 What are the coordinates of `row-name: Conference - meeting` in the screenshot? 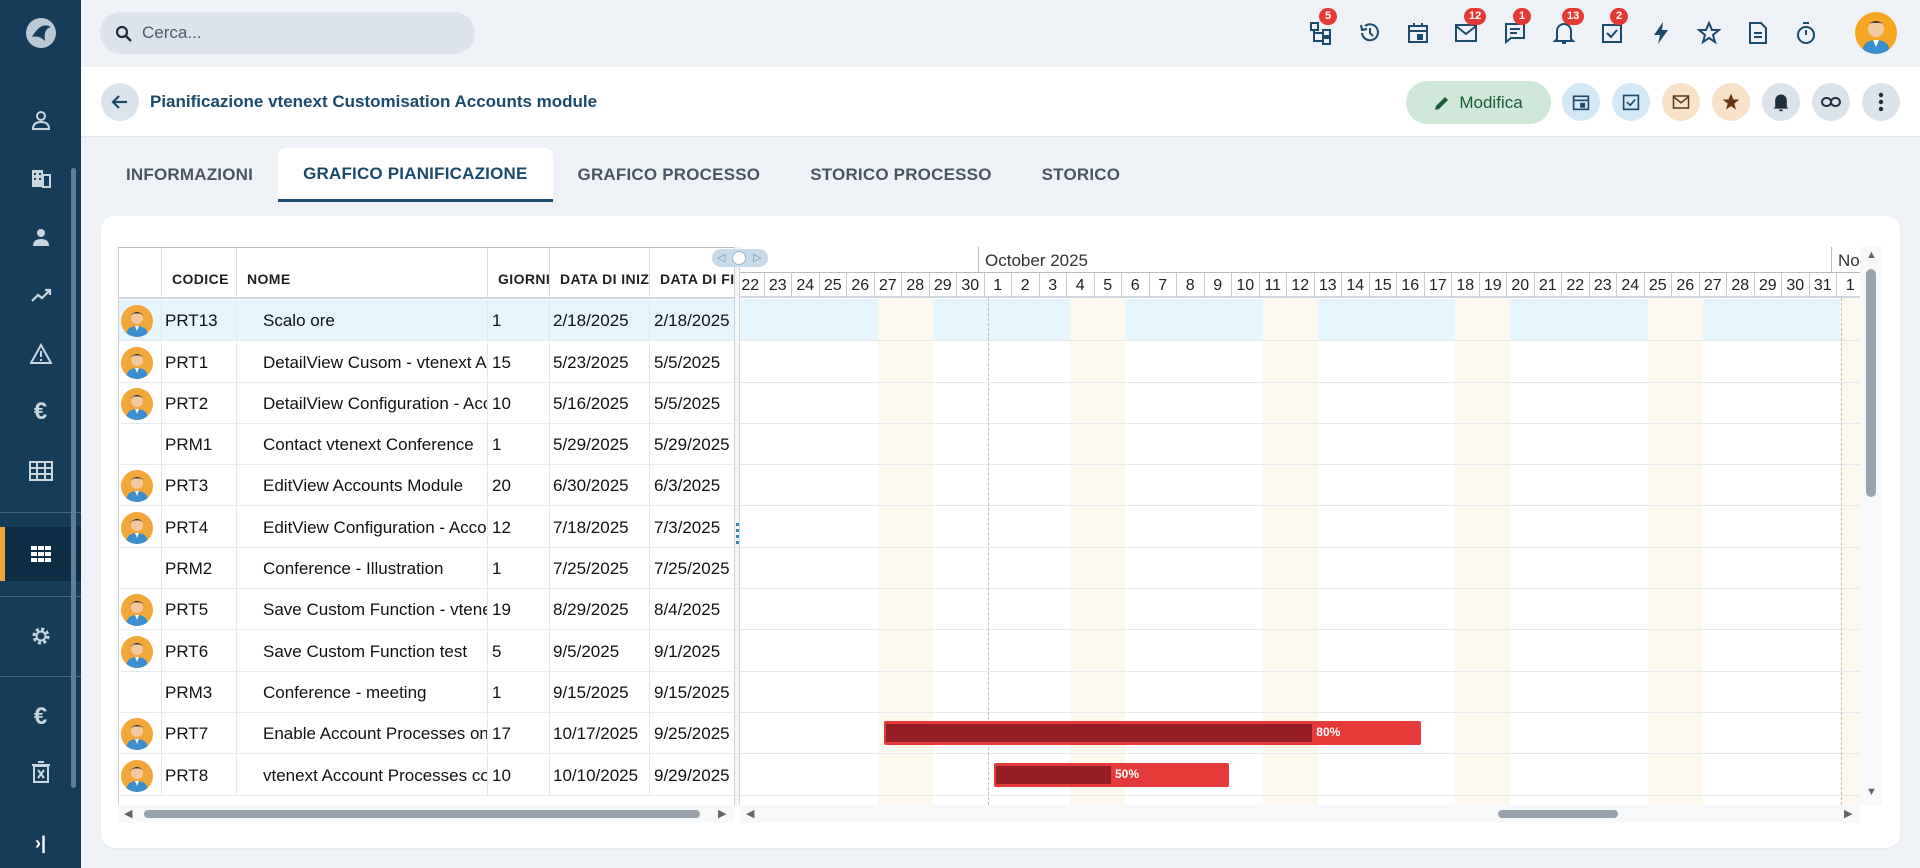 It's located at (362, 692).